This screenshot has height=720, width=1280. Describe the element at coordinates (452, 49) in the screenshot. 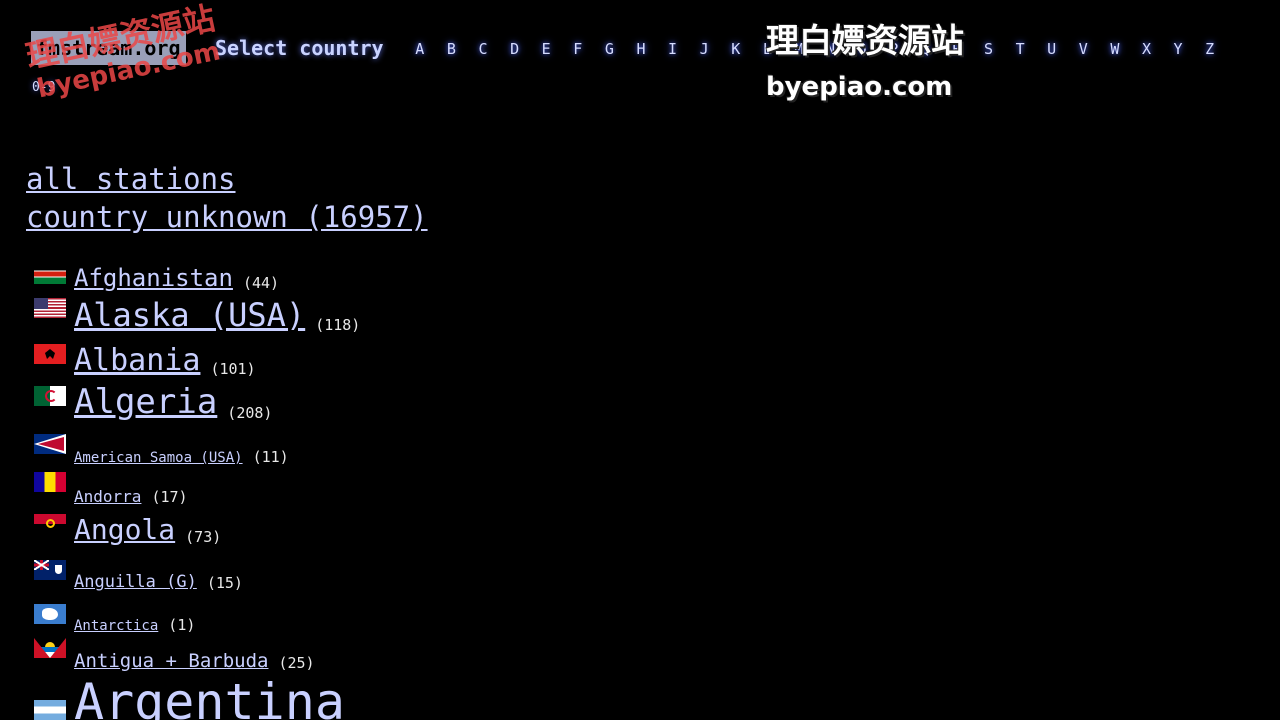

I see `letter-link-b: B` at that location.